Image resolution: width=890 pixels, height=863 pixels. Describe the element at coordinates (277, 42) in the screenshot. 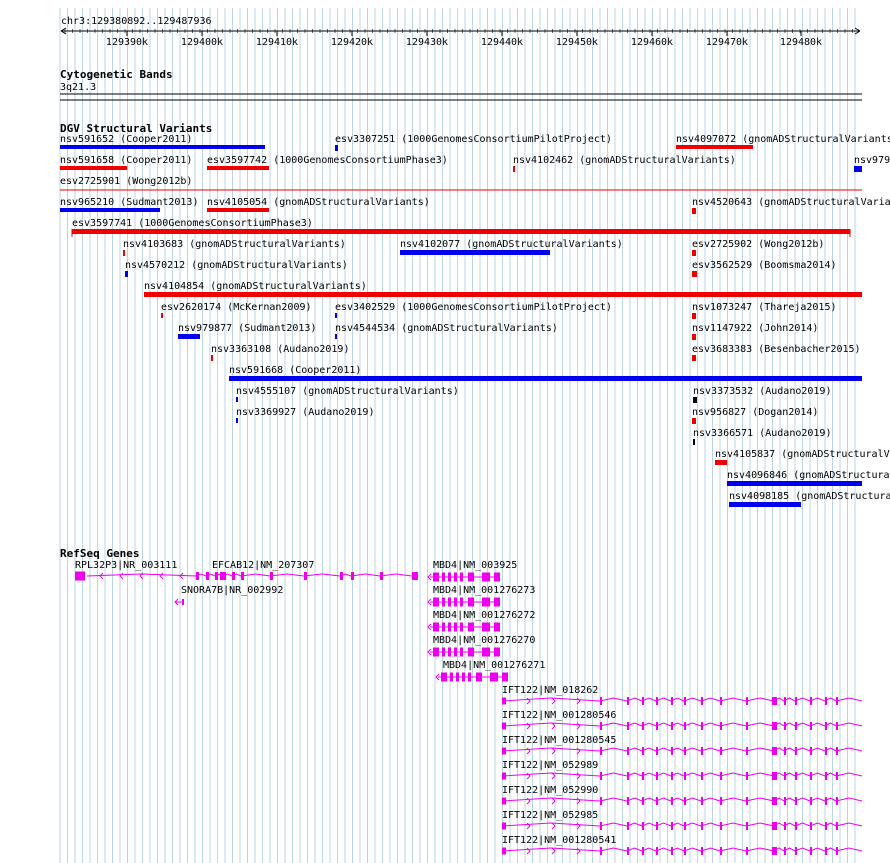

I see `ruler-tick-label: 129410k` at that location.